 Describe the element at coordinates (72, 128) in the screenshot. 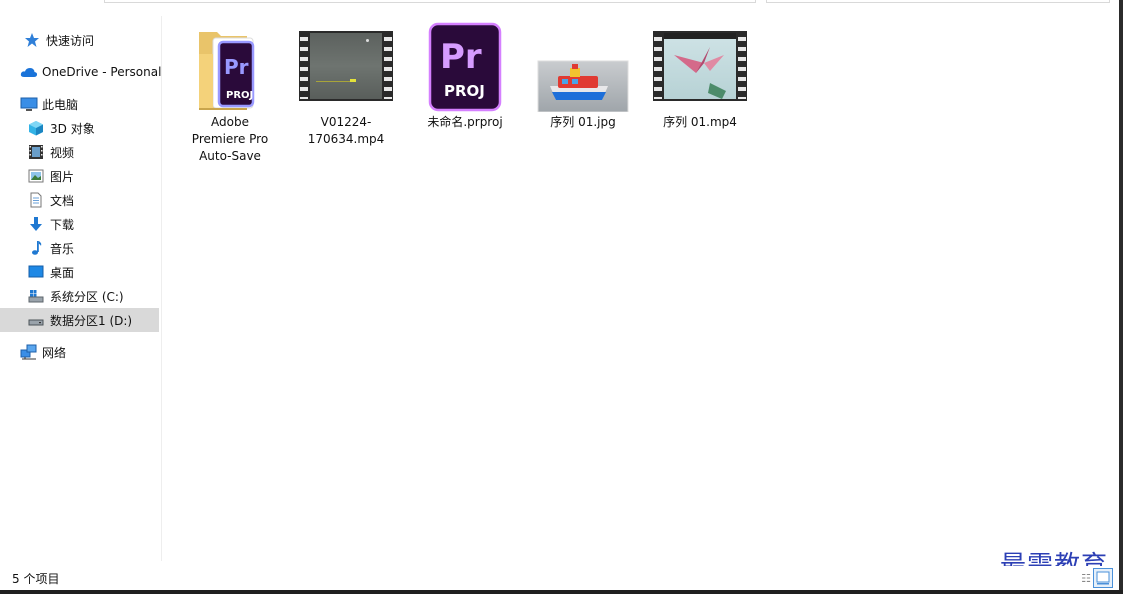

I see `nav-label: 3D 对象` at that location.